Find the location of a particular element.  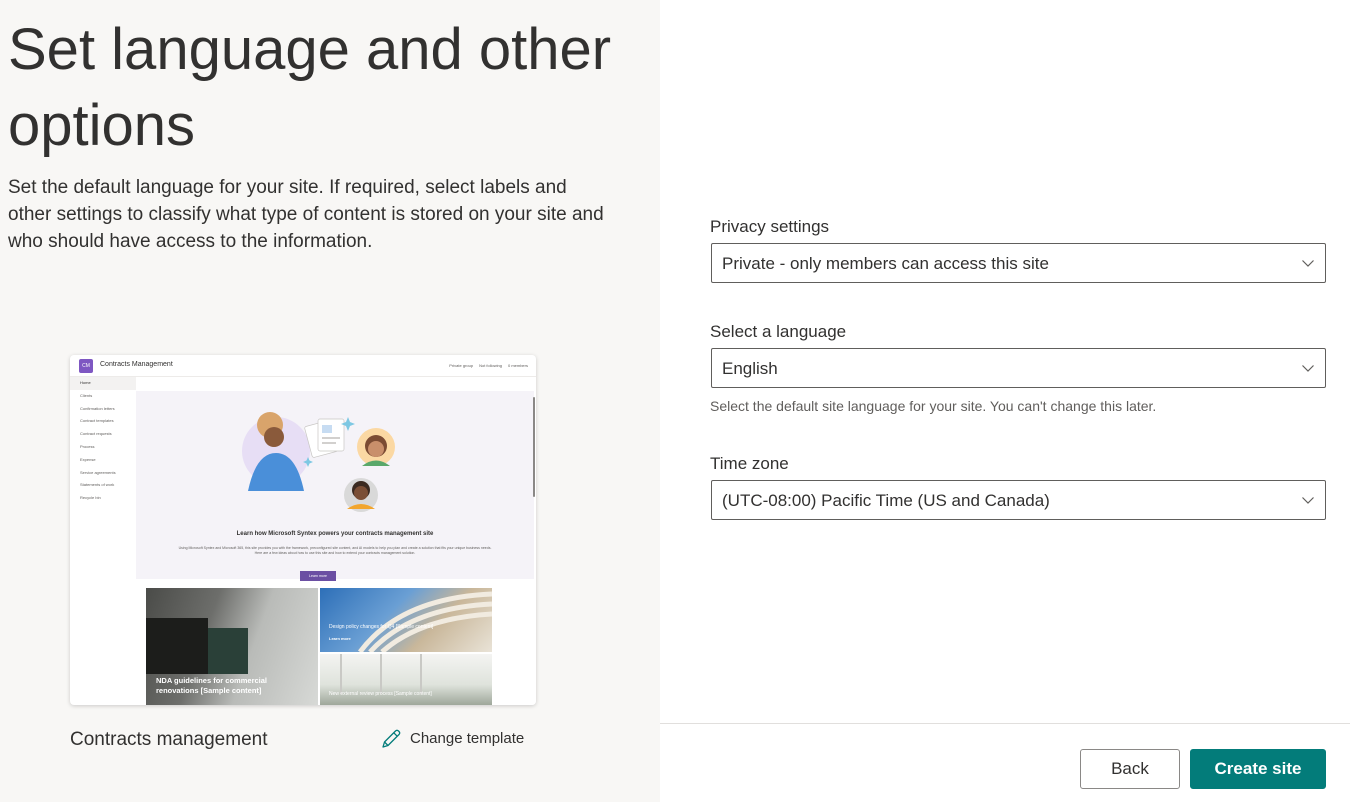

template-name: Contracts management is located at coordinates (169, 739).